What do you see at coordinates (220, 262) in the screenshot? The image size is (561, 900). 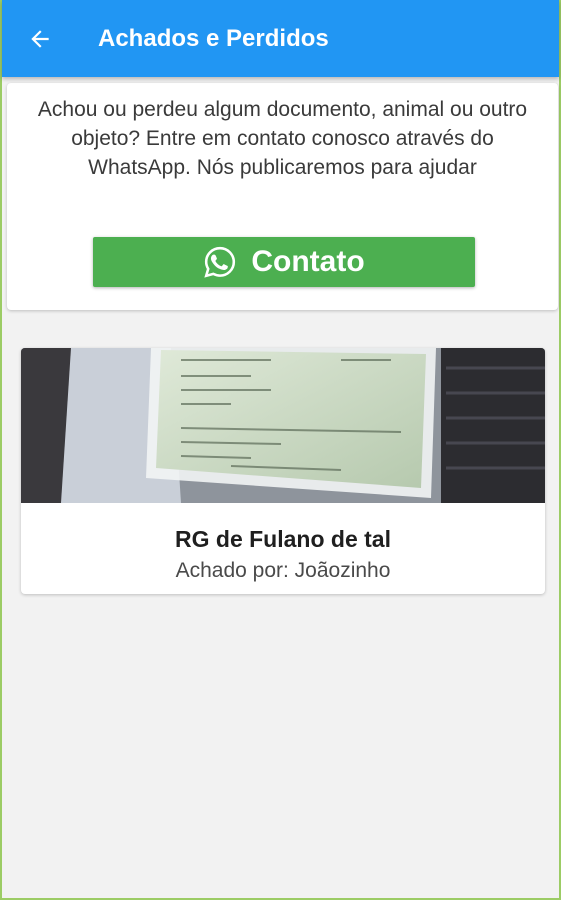 I see `whatsapp-icon` at bounding box center [220, 262].